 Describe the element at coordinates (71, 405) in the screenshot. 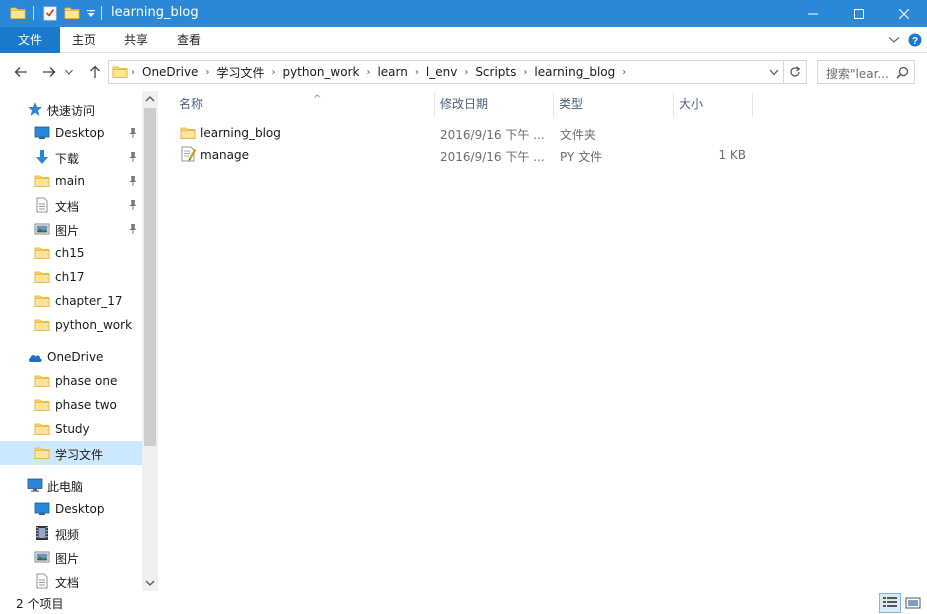

I see `nav-item-phase-two: phase two` at that location.